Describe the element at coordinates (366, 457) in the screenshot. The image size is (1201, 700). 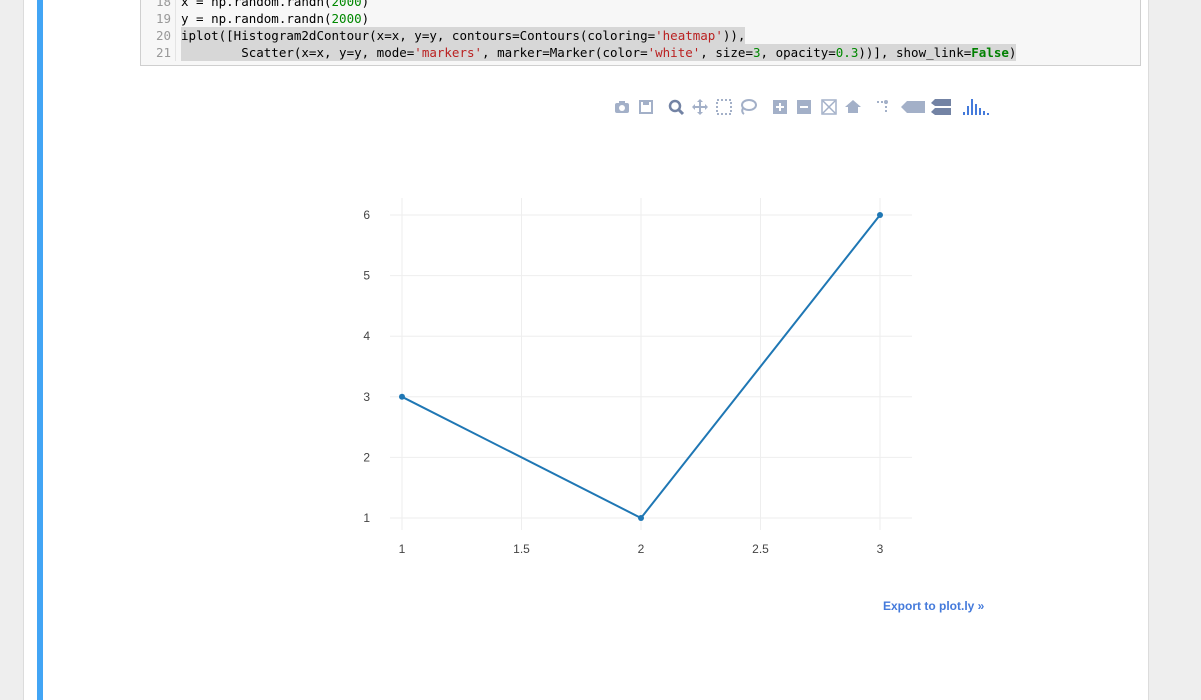
I see `y-tick-label: 2` at that location.